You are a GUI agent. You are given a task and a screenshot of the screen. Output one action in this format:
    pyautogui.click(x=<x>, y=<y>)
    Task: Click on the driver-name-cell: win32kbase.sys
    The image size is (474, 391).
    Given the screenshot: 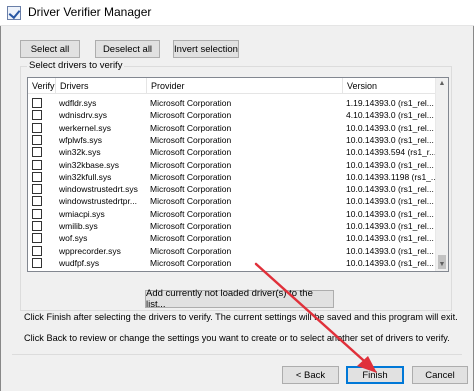 What is the action you would take?
    pyautogui.click(x=89, y=164)
    